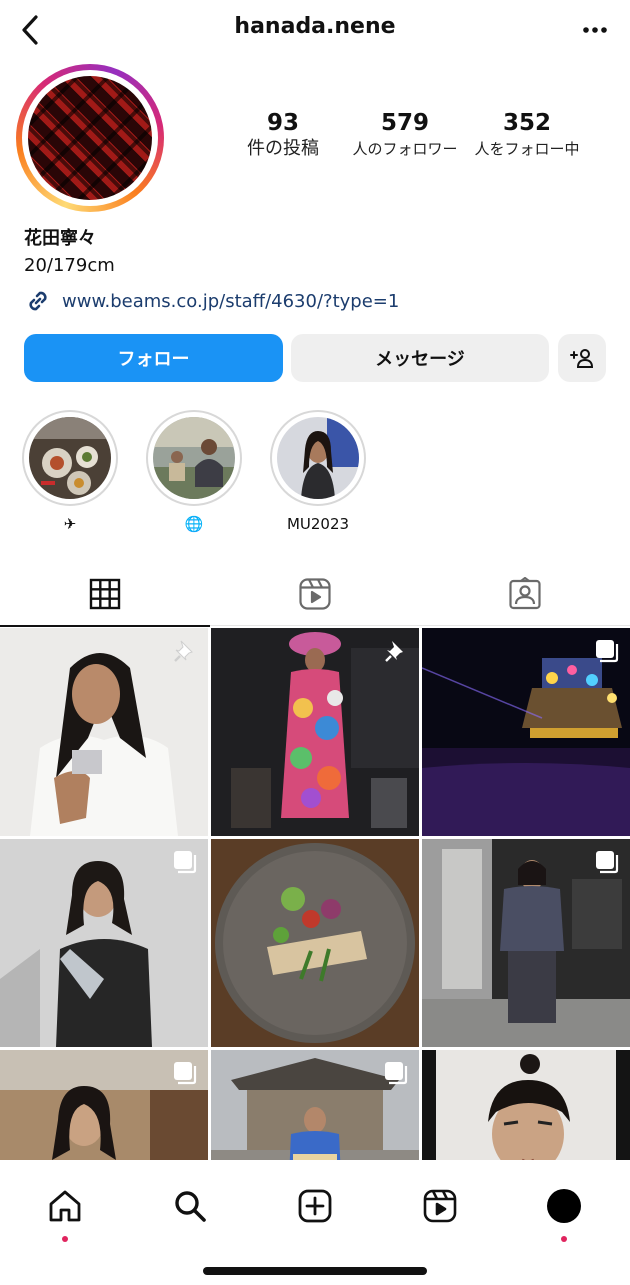 The width and height of the screenshot is (630, 1285). What do you see at coordinates (70, 524) in the screenshot?
I see `highlight-label: ✈` at bounding box center [70, 524].